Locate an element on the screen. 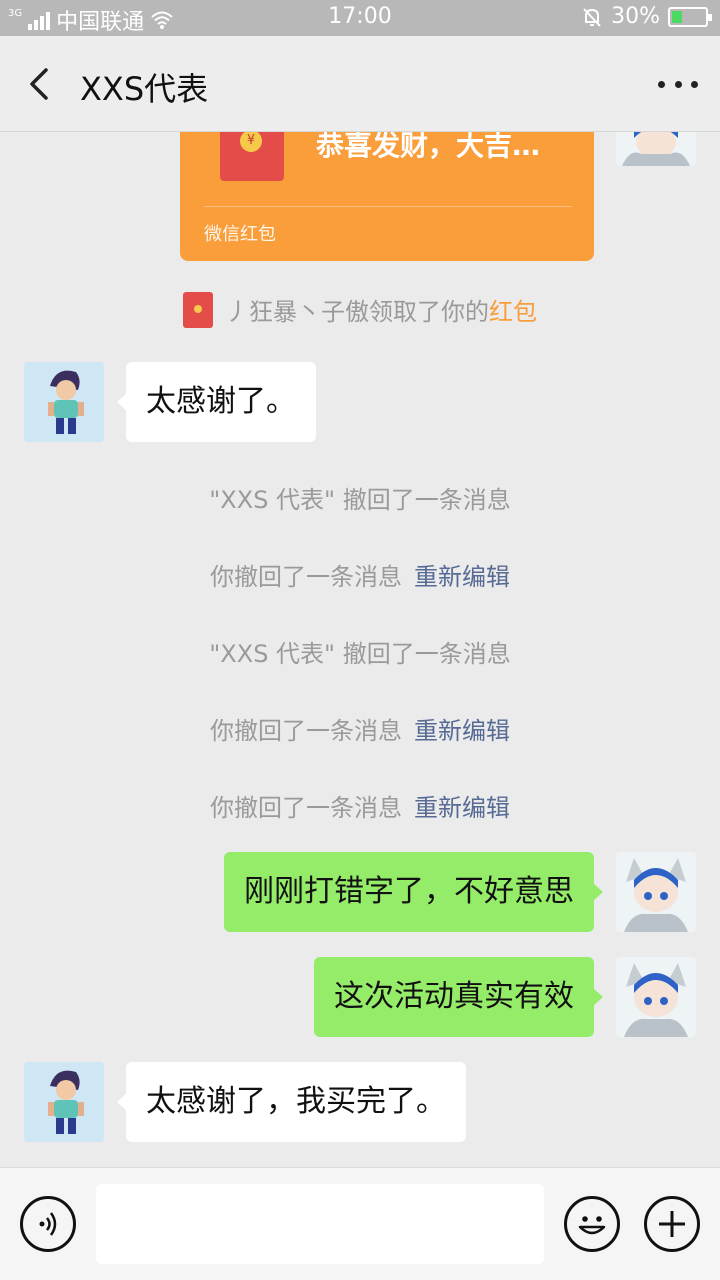 The height and width of the screenshot is (1280, 720). more-functions-button is located at coordinates (672, 1224).